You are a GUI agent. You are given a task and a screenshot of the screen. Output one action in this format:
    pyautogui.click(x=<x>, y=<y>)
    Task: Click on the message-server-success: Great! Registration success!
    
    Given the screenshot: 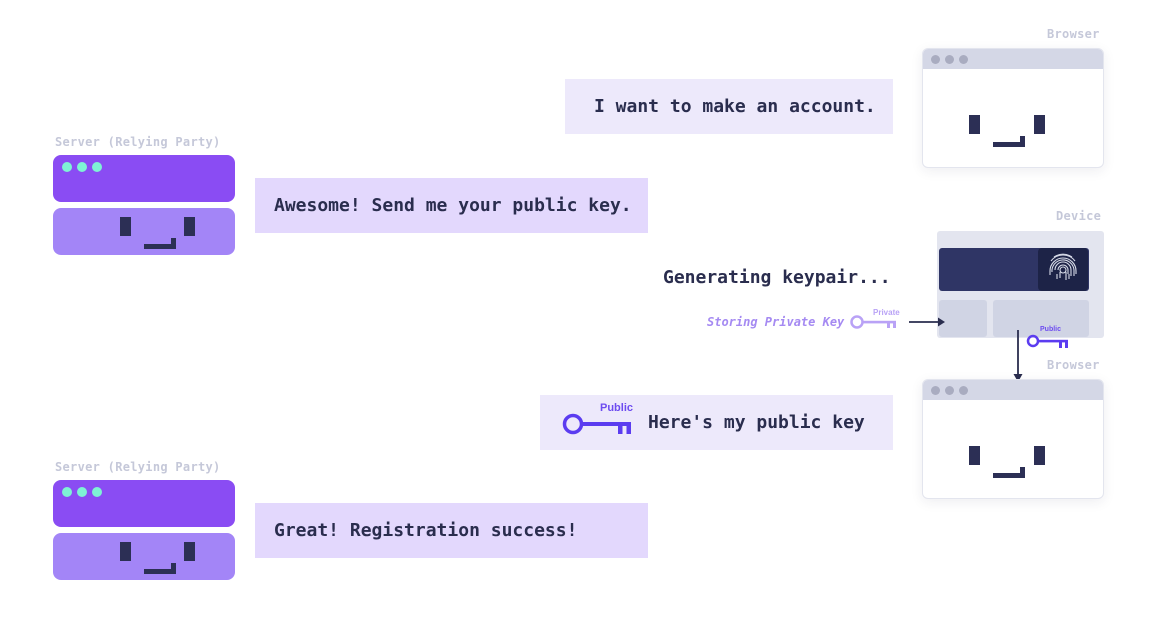 What is the action you would take?
    pyautogui.click(x=451, y=530)
    